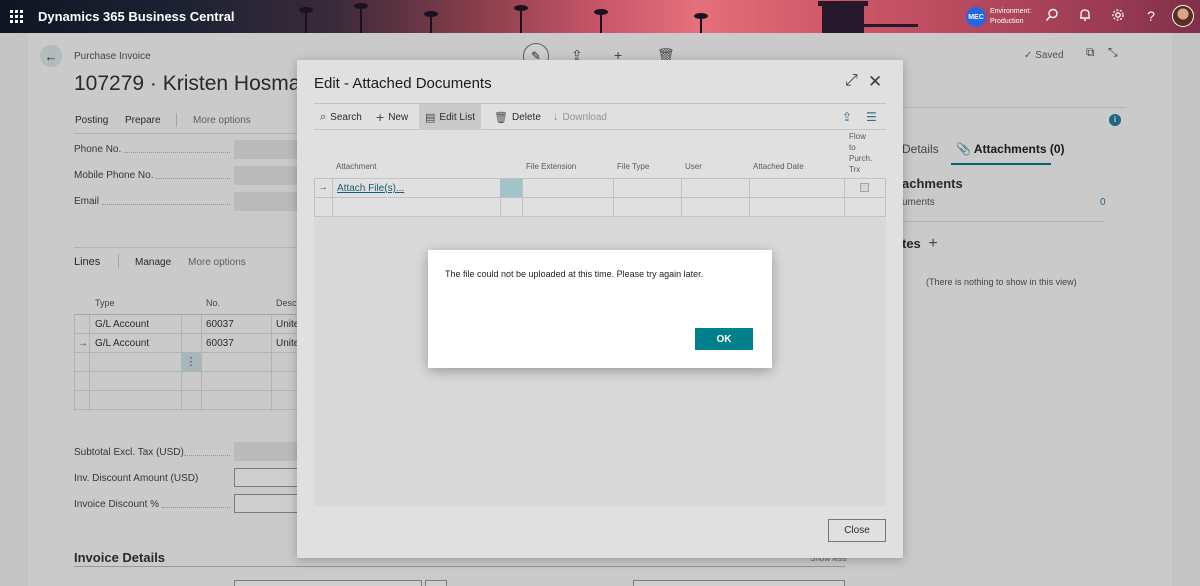 The width and height of the screenshot is (1200, 586). What do you see at coordinates (1011, 11) in the screenshot?
I see `environment-label: Environment:` at bounding box center [1011, 11].